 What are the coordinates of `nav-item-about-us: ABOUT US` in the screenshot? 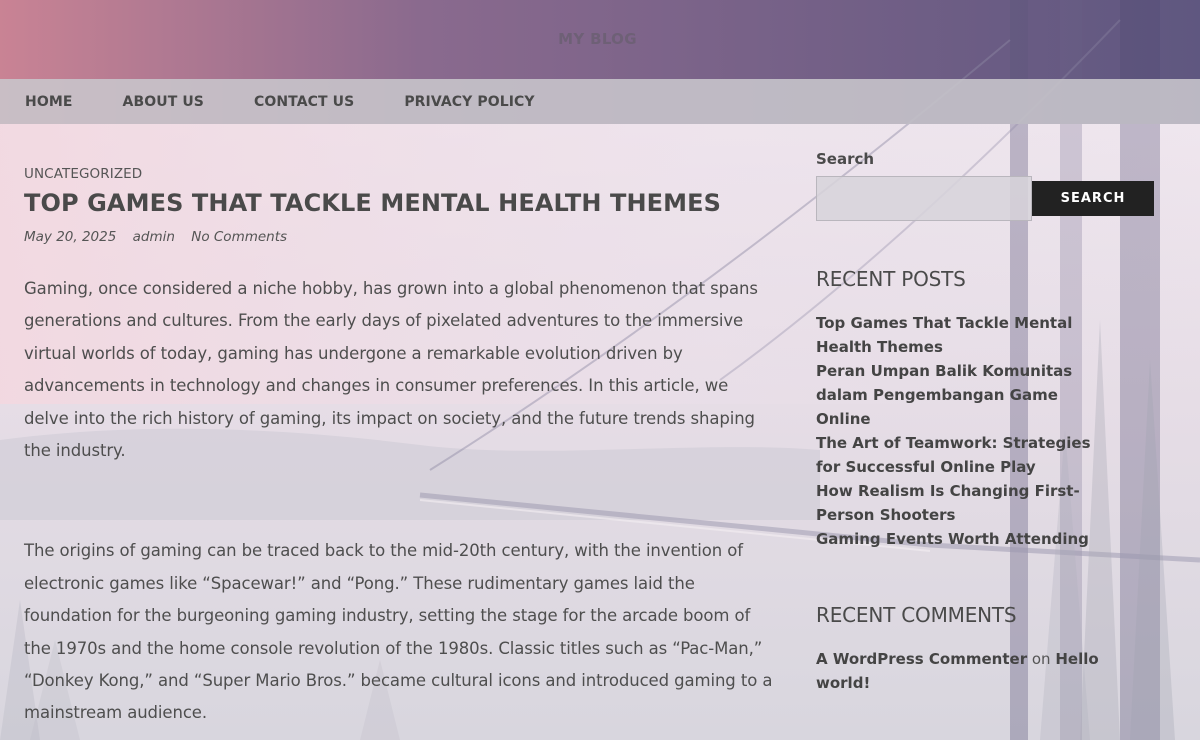 It's located at (163, 102).